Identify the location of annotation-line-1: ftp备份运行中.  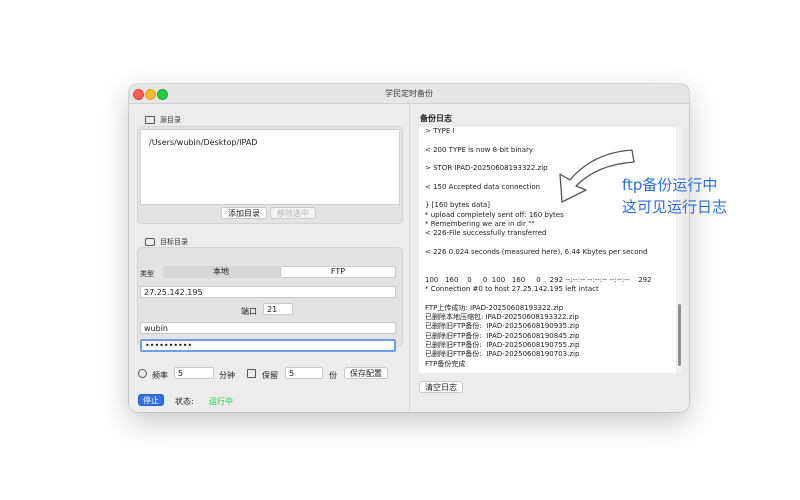
(670, 185).